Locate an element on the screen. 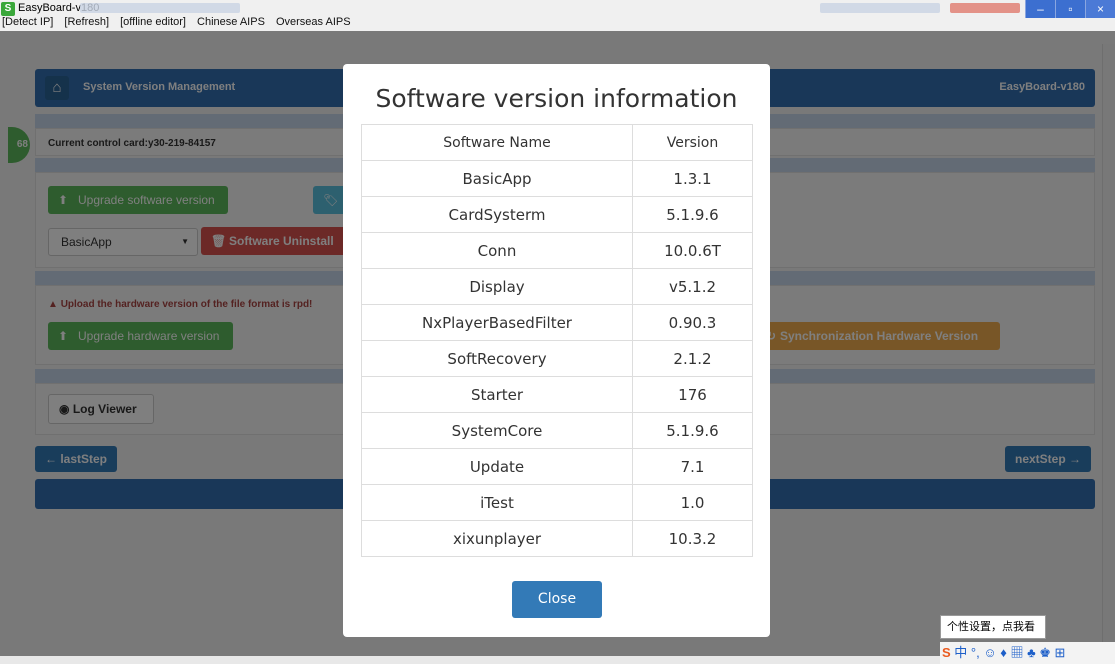  table-row: BasicApp 1.3.1 is located at coordinates (557, 178).